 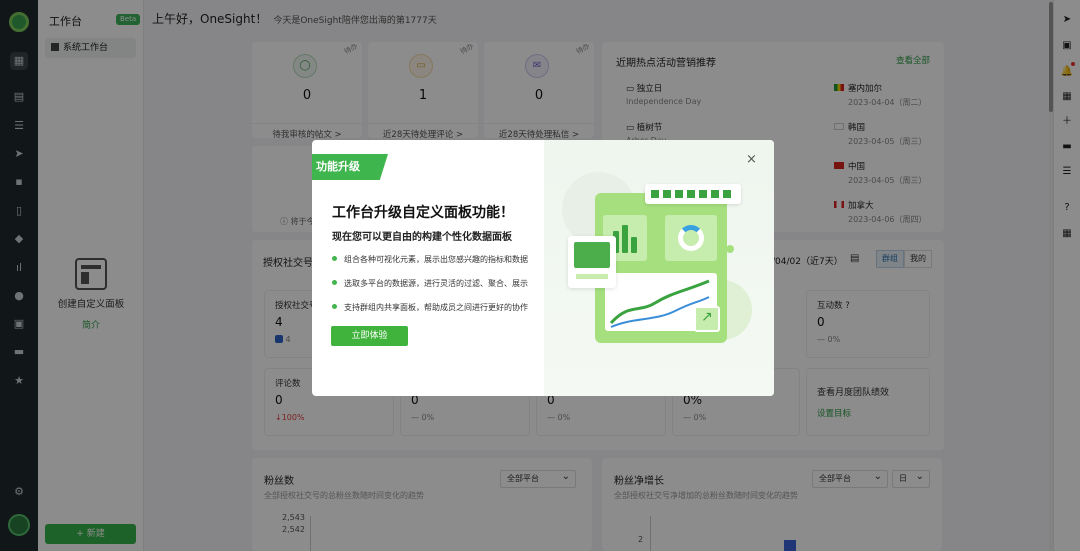 I want to click on modal-subtitle: 现在您可以更自由的构建个性化数据面板, so click(x=422, y=237).